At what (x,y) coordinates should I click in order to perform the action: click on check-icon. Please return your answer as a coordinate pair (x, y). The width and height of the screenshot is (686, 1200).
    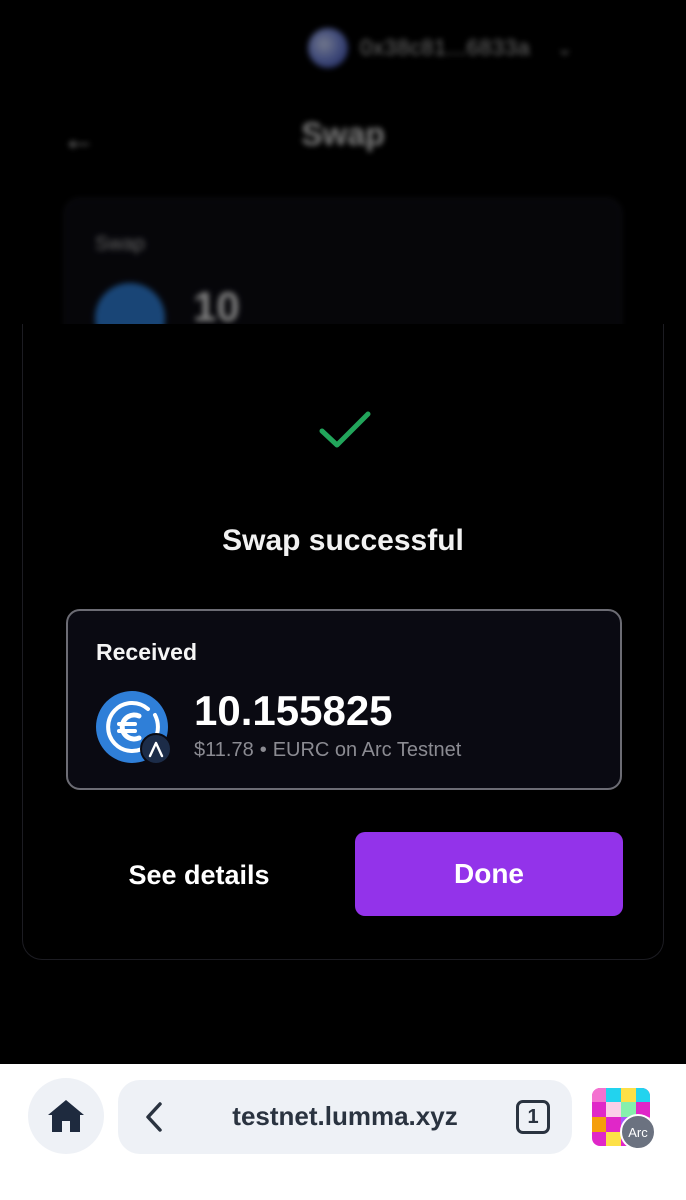
    Looking at the image, I should click on (345, 429).